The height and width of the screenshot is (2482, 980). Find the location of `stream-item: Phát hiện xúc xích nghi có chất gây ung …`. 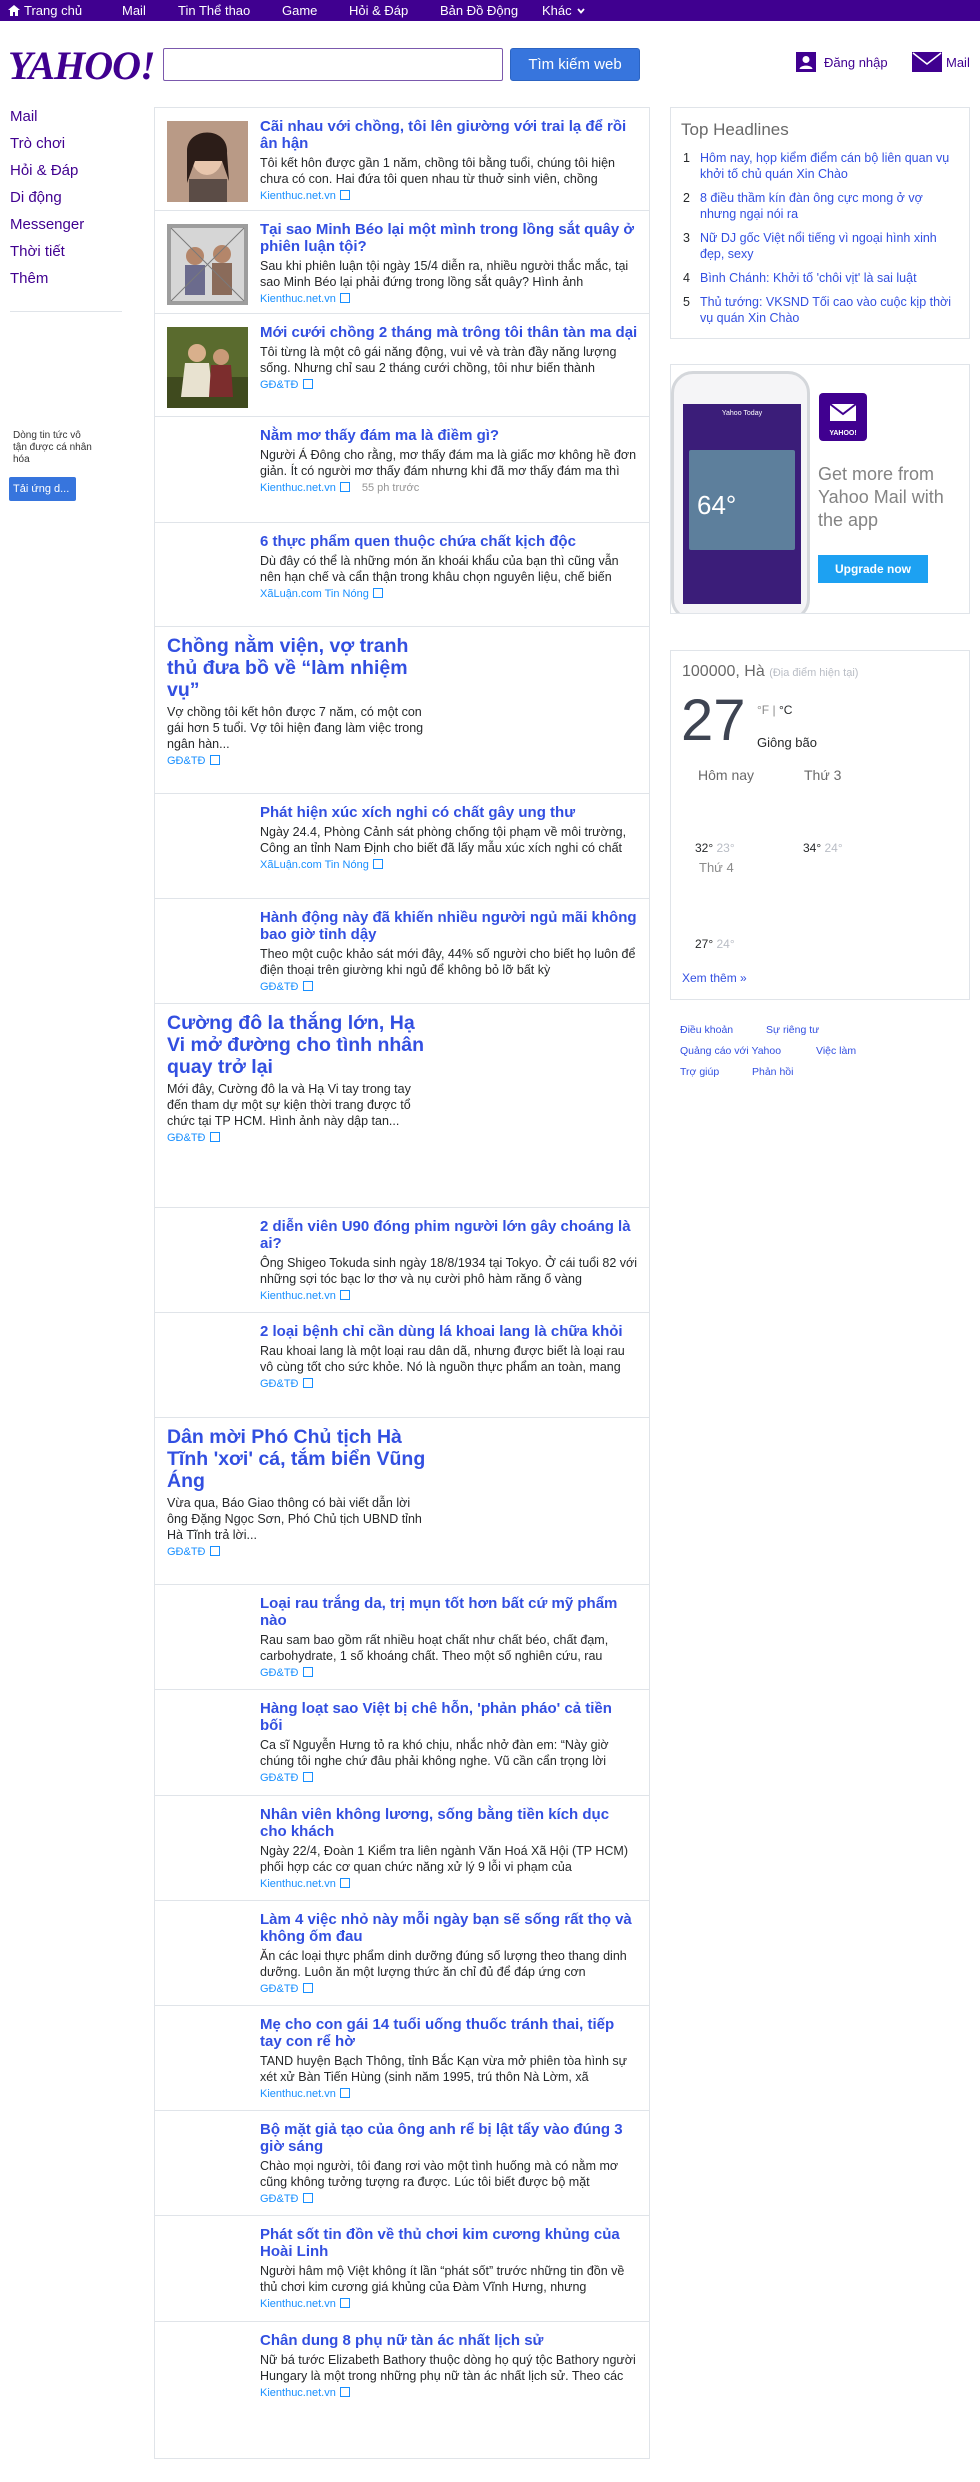

stream-item: Phát hiện xúc xích nghi có chất gây ung … is located at coordinates (402, 846).